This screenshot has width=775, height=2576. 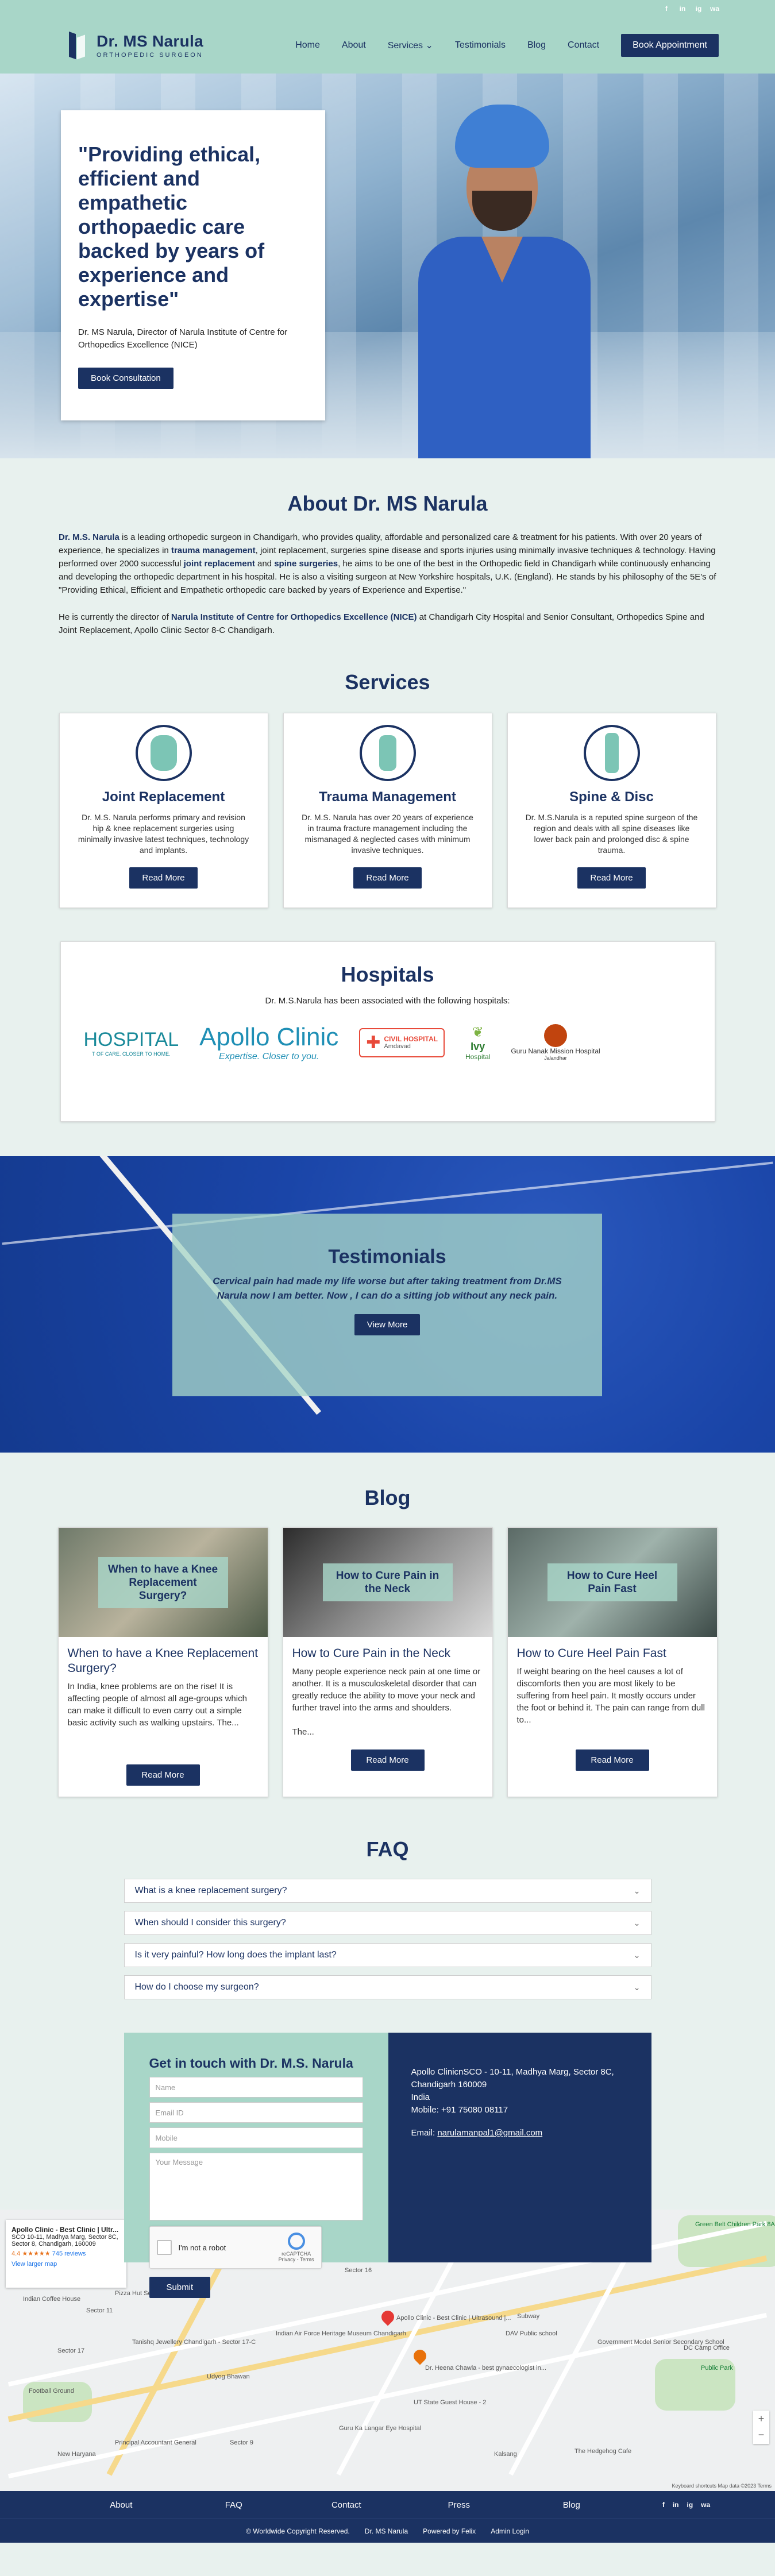 I want to click on footer-link-press: Press, so click(x=459, y=2505).